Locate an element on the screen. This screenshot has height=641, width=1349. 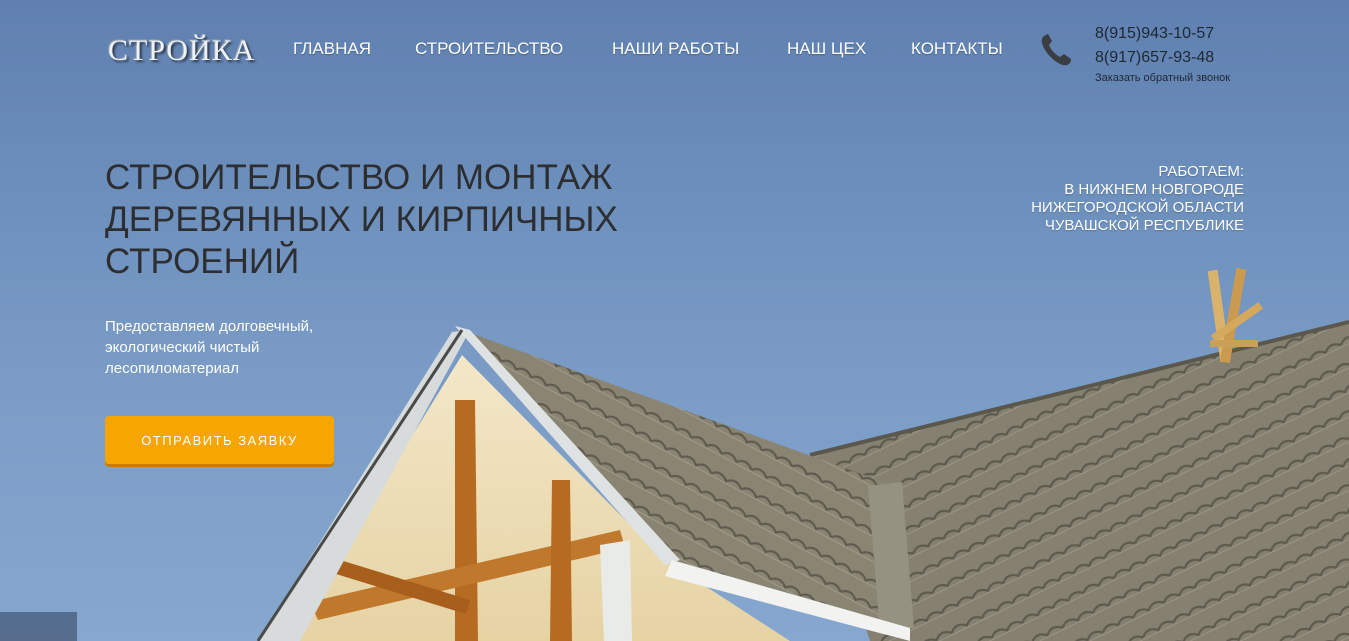
service-area-line: ЧУВАШСКОЙ РЕСПУБЛИКЕ is located at coordinates (1144, 225).